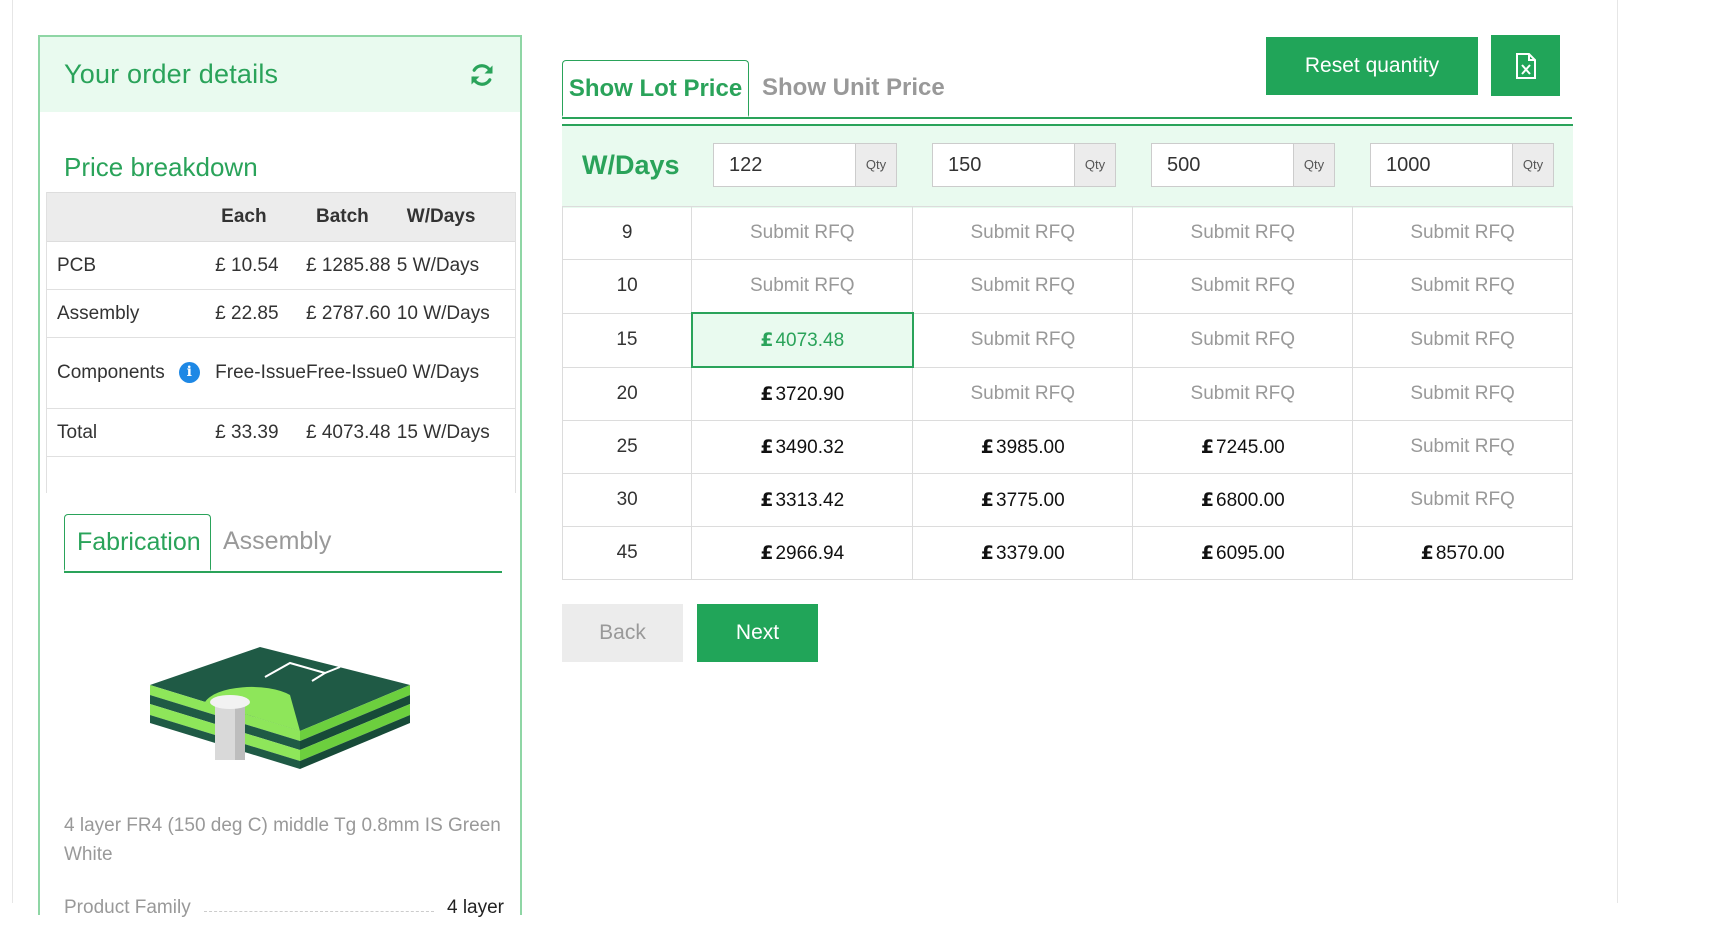  What do you see at coordinates (319, 911) in the screenshot?
I see `leader-dots` at bounding box center [319, 911].